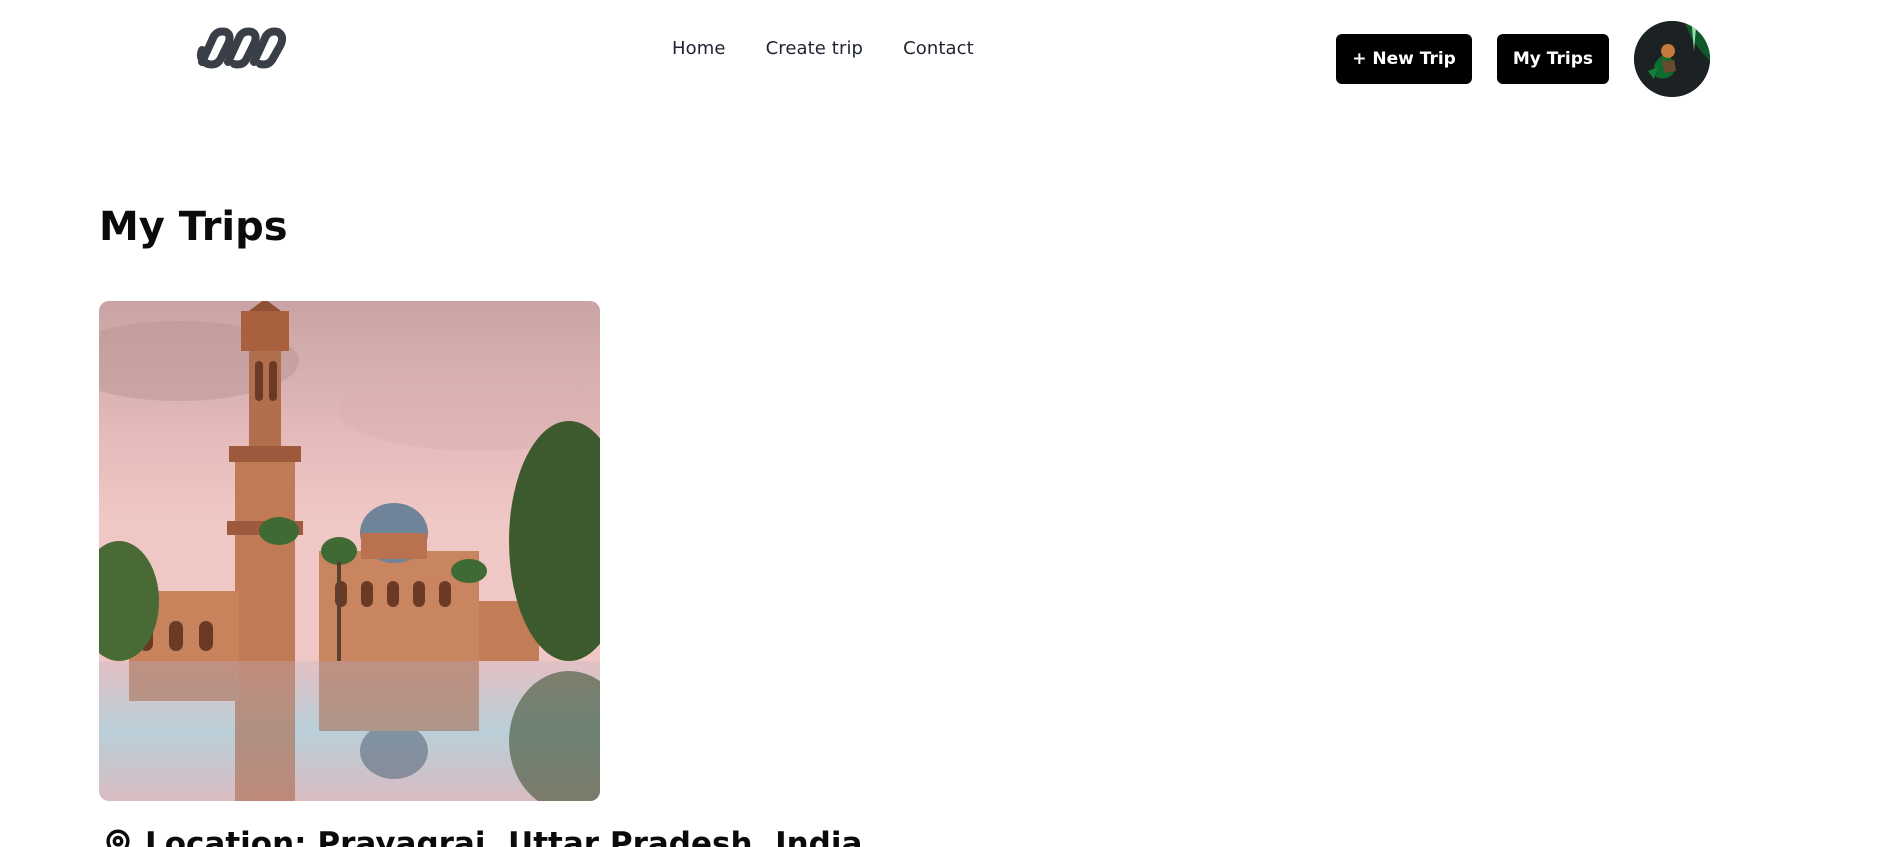 This screenshot has height=847, width=1880. Describe the element at coordinates (699, 48) in the screenshot. I see `nav-home-link: Home` at that location.